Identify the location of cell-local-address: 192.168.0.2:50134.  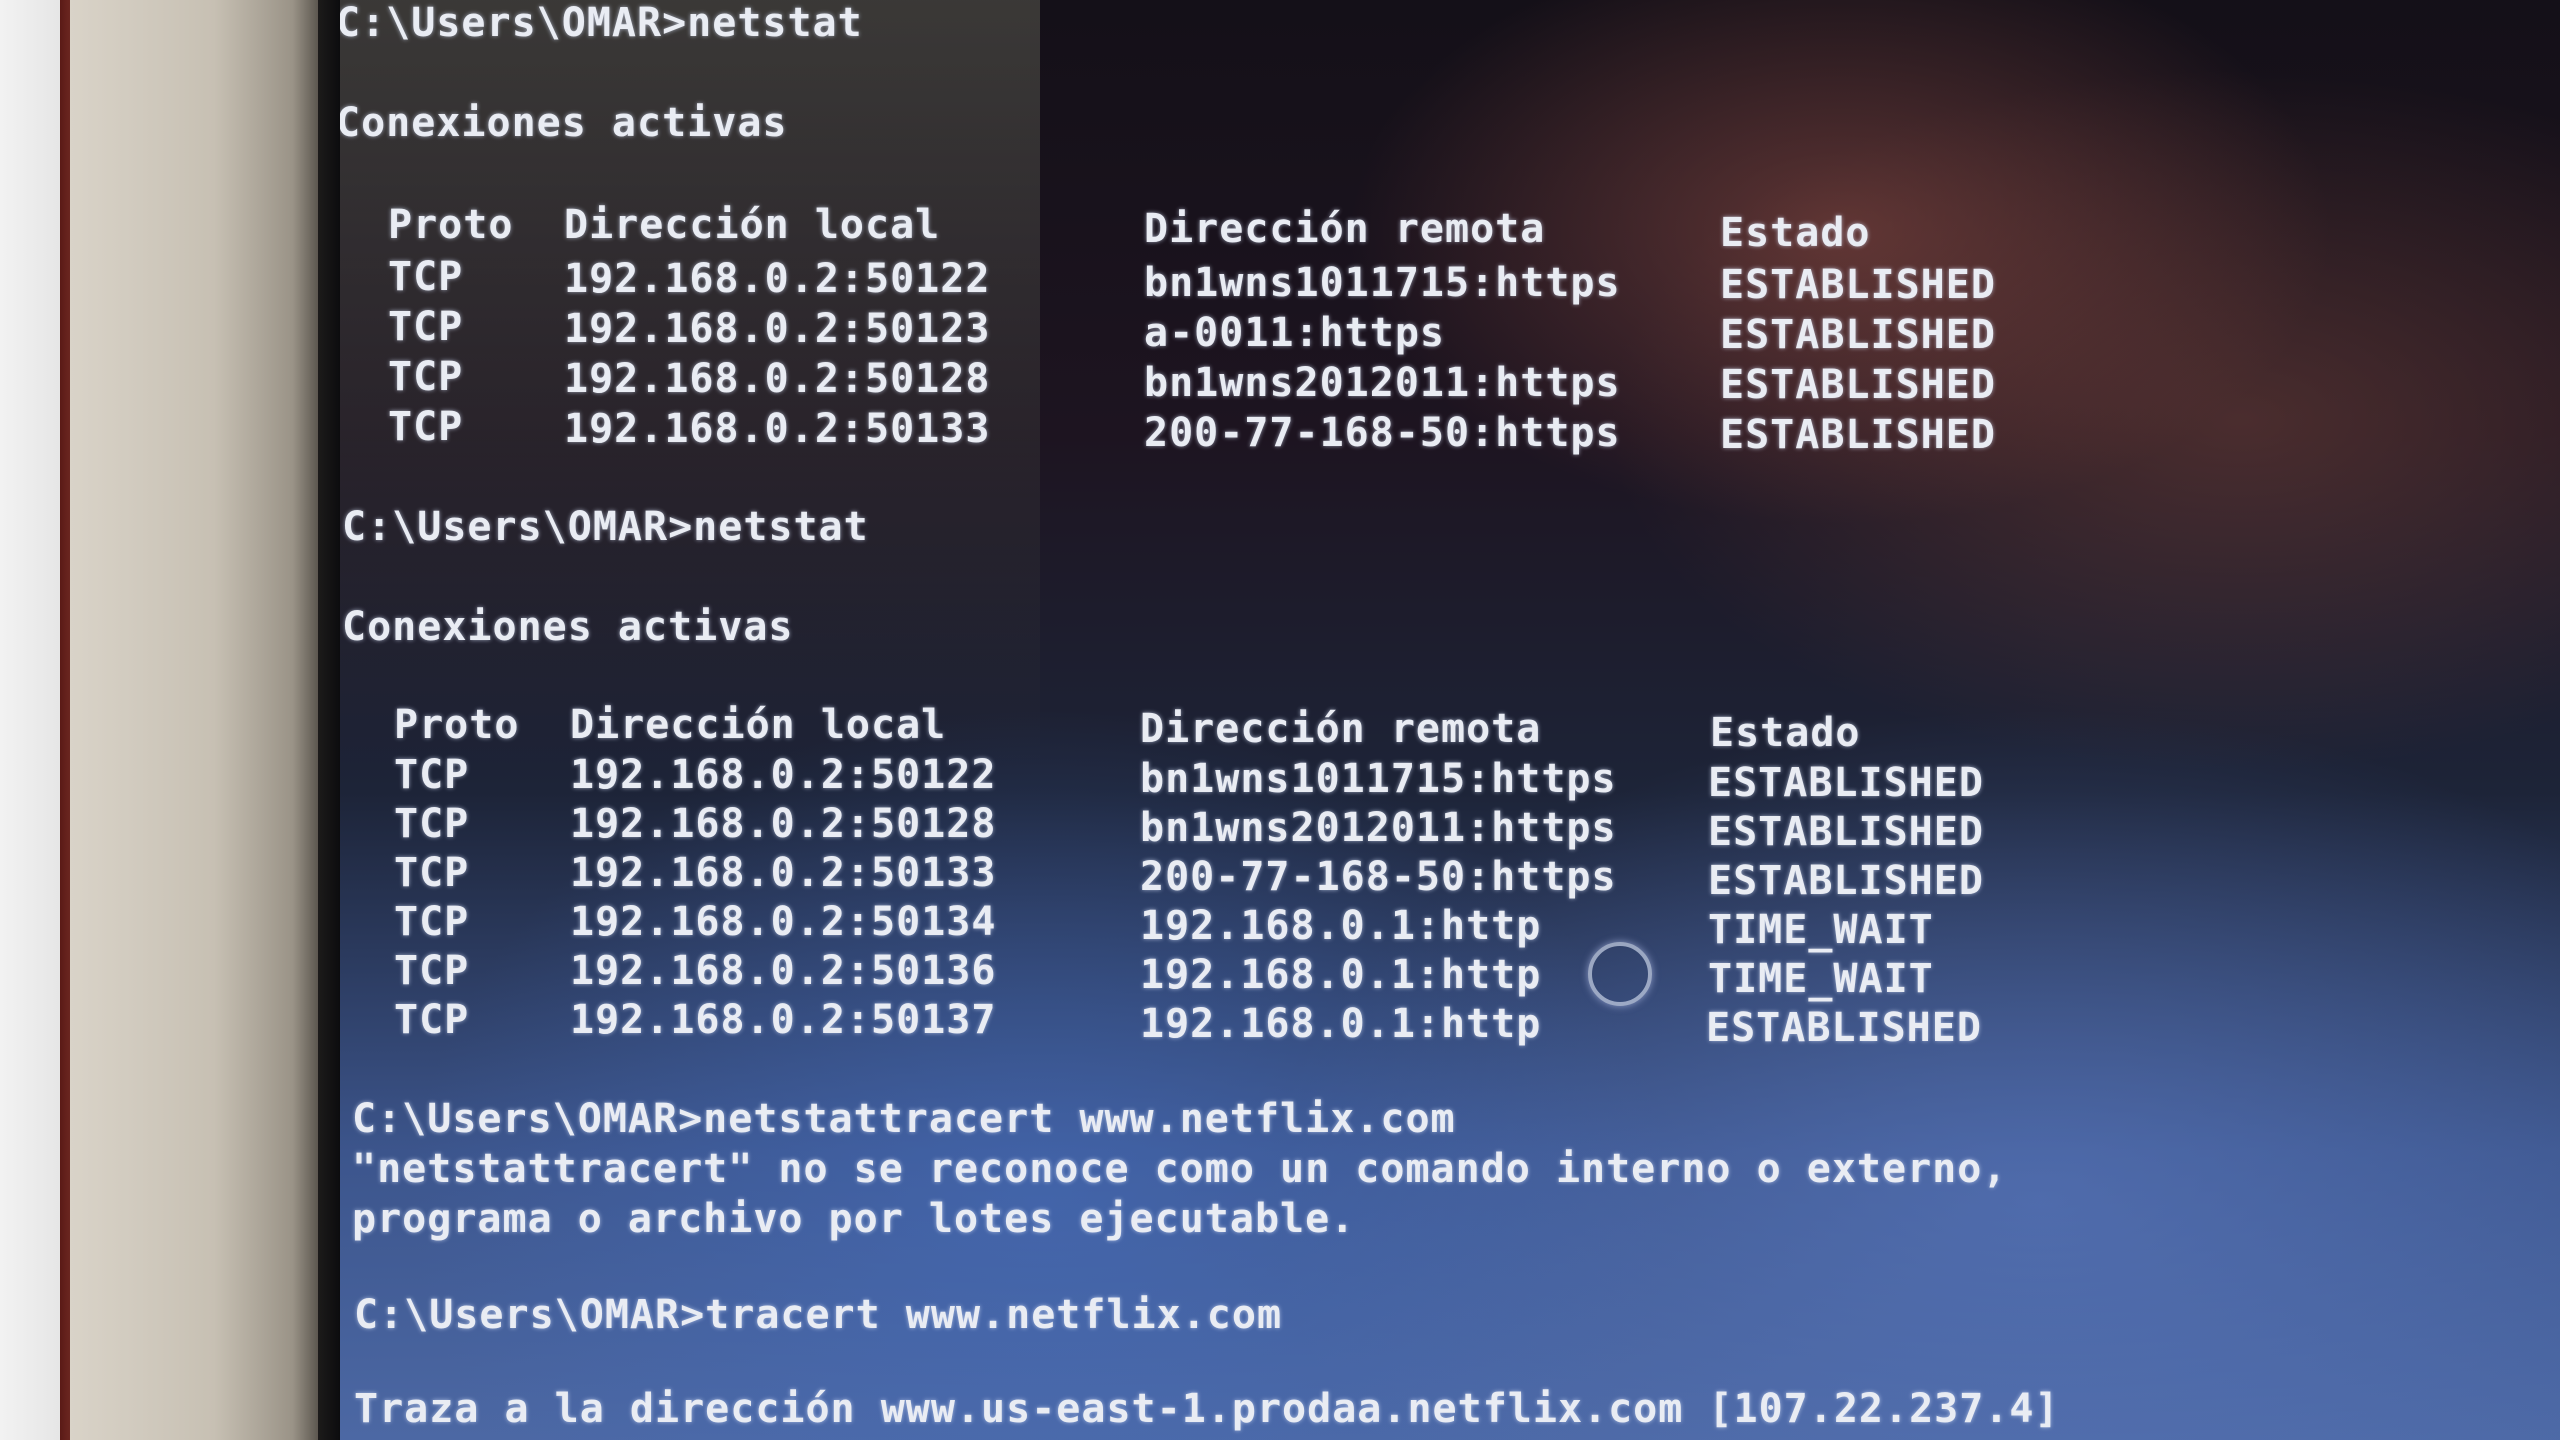
(783, 922).